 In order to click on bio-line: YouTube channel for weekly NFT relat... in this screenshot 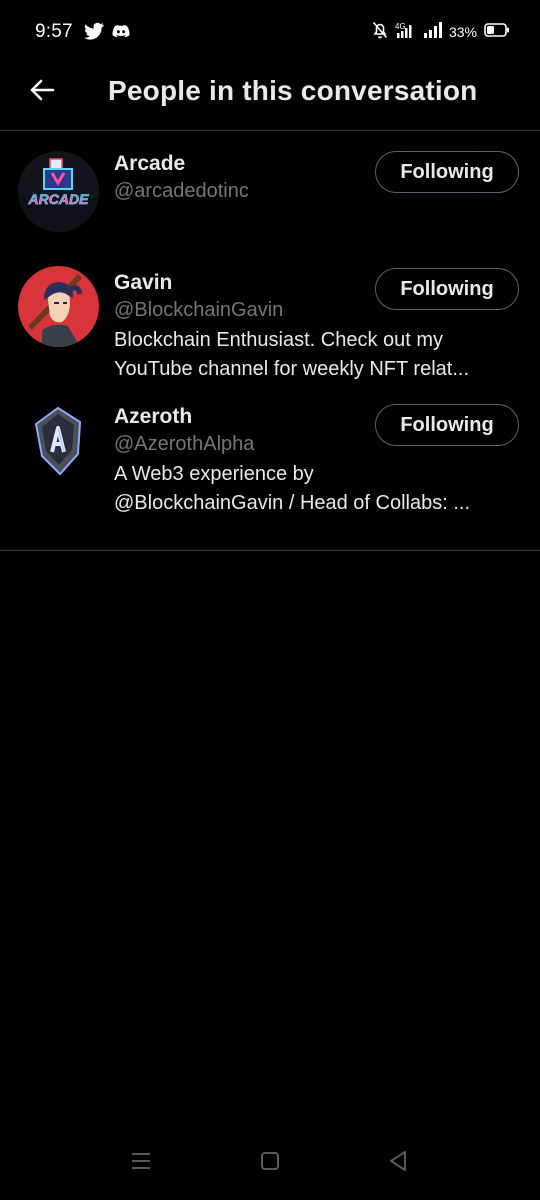, I will do `click(291, 369)`.